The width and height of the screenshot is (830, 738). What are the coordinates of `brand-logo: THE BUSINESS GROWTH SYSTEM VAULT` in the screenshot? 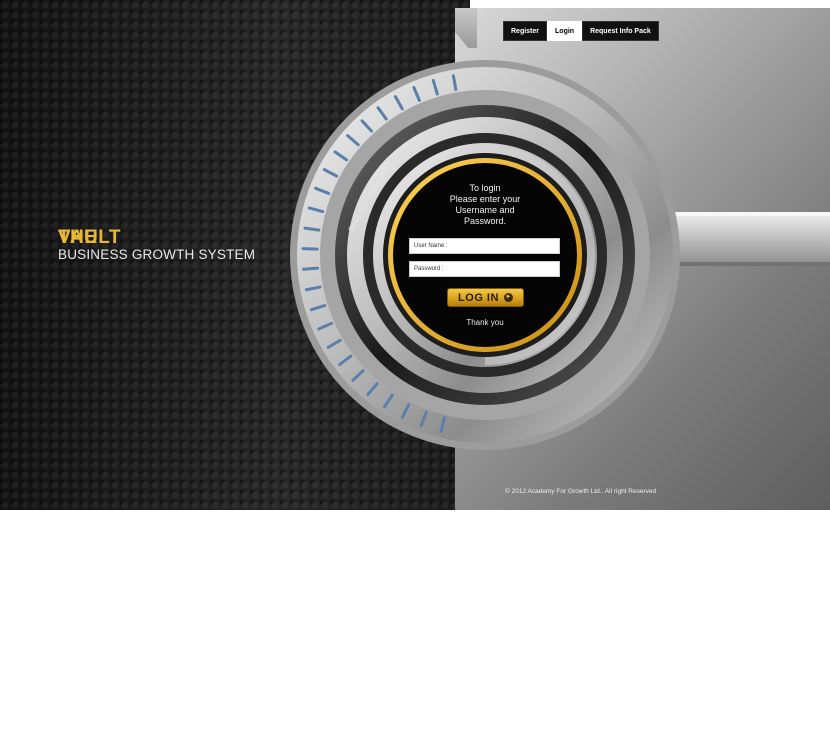 It's located at (156, 245).